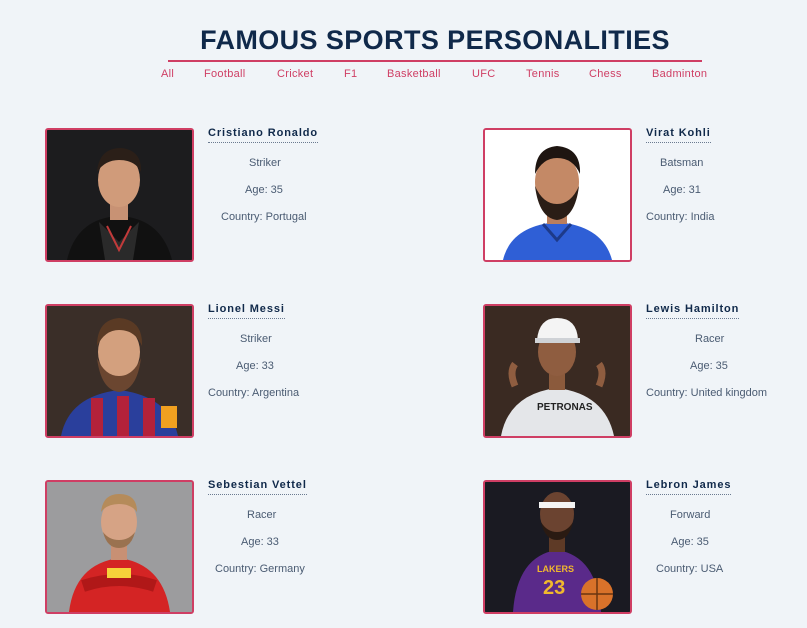 This screenshot has width=807, height=628. I want to click on athlete-country: Country: Germany, so click(260, 569).